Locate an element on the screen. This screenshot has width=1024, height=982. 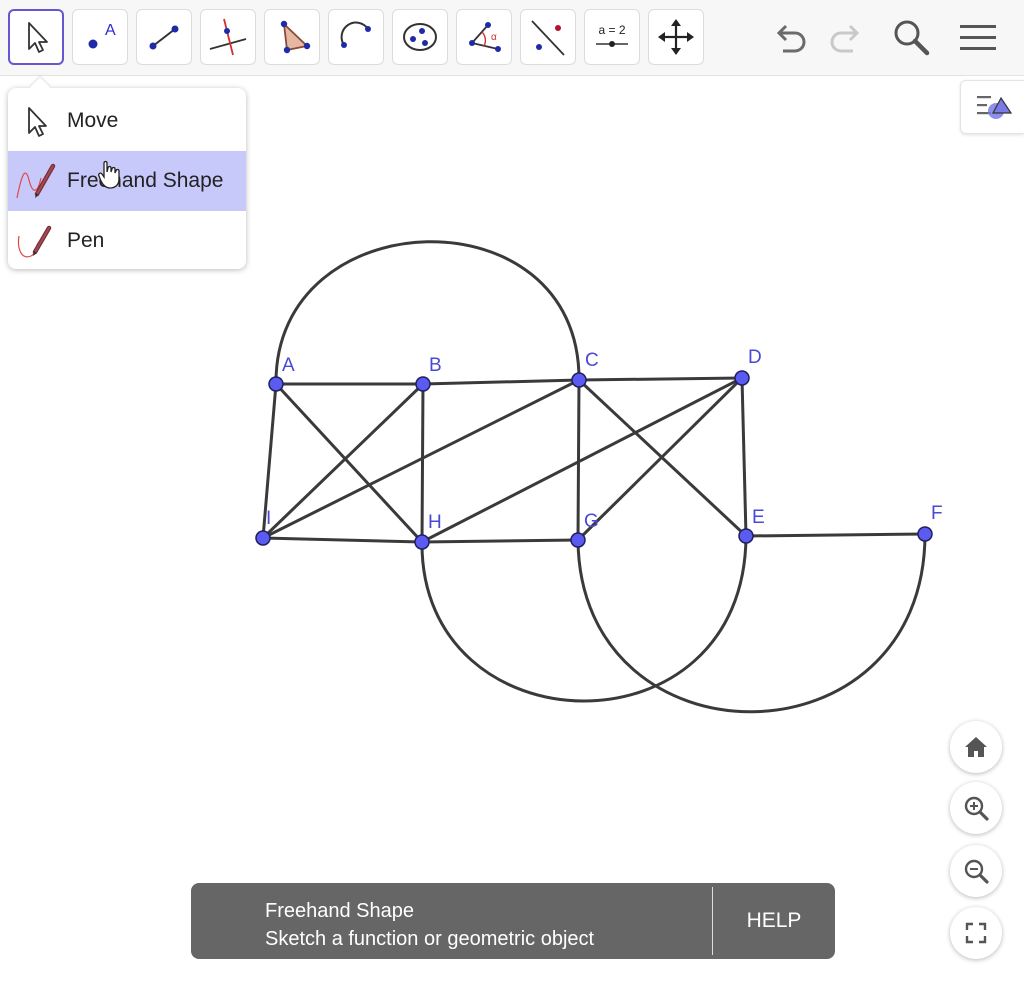
circular-arc-tool-button is located at coordinates (356, 37).